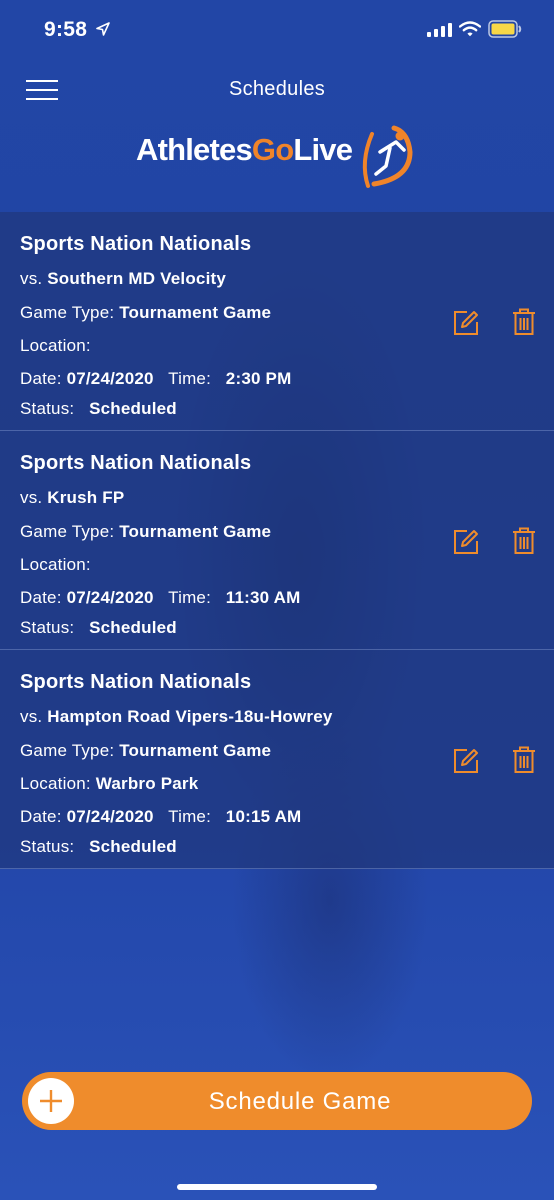 This screenshot has width=554, height=1200. Describe the element at coordinates (277, 1187) in the screenshot. I see `home-indicator` at that location.